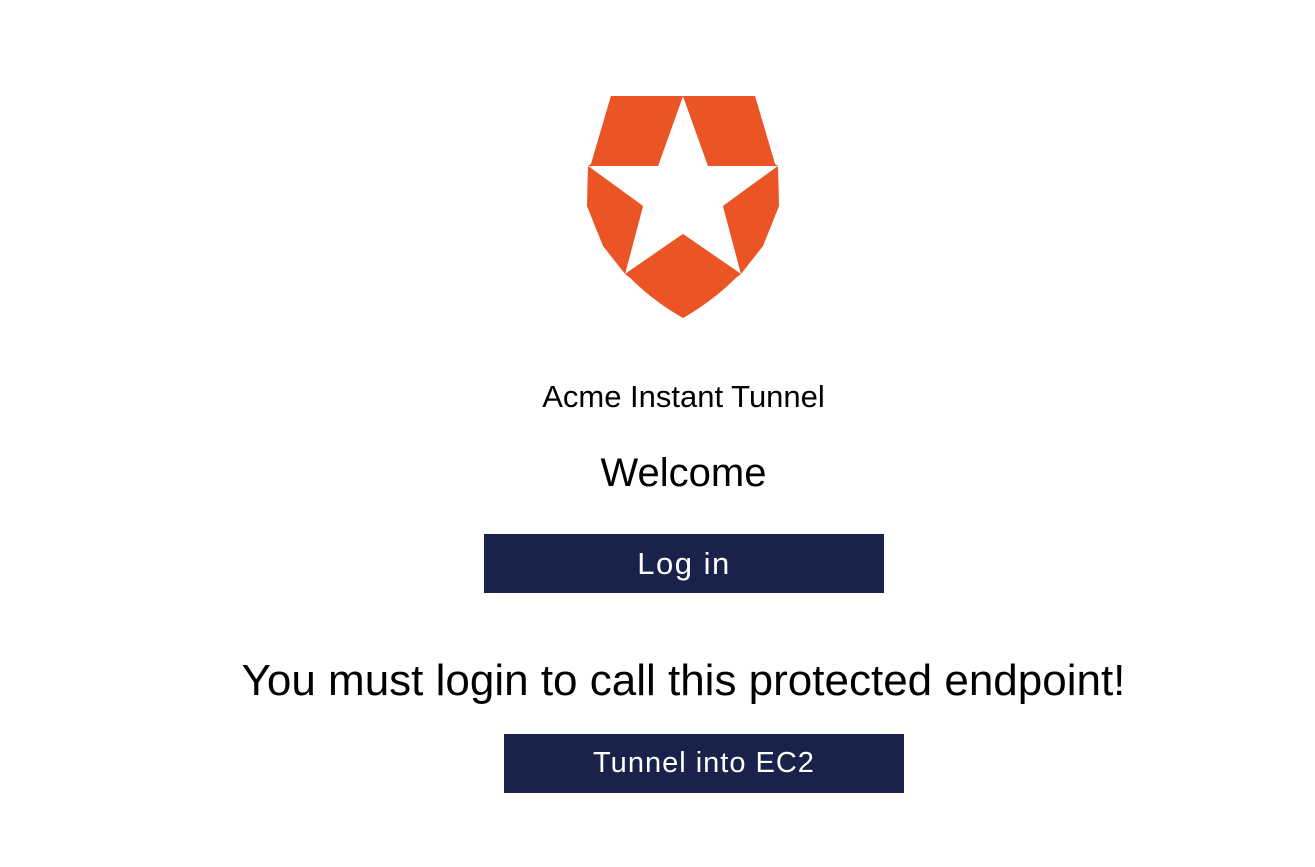 The width and height of the screenshot is (1315, 867). I want to click on login-button: Log in, so click(684, 563).